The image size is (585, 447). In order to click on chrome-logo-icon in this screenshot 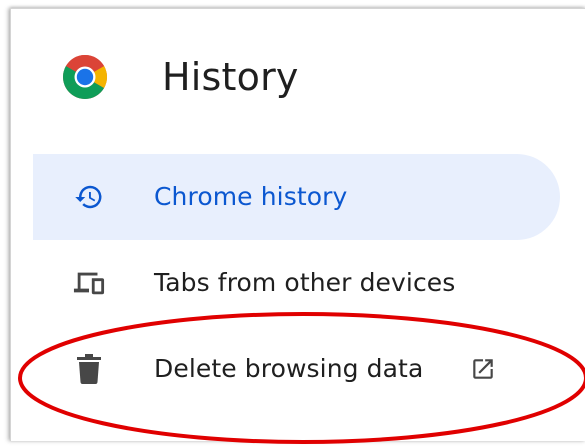, I will do `click(85, 77)`.